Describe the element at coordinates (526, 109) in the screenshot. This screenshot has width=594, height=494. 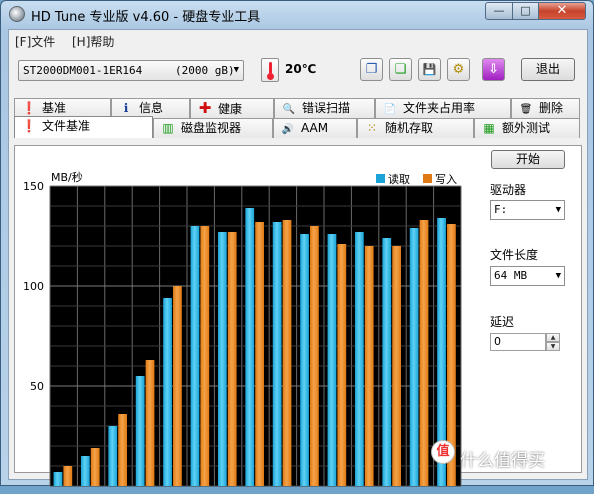
I see `trash-icon: 🗑` at that location.